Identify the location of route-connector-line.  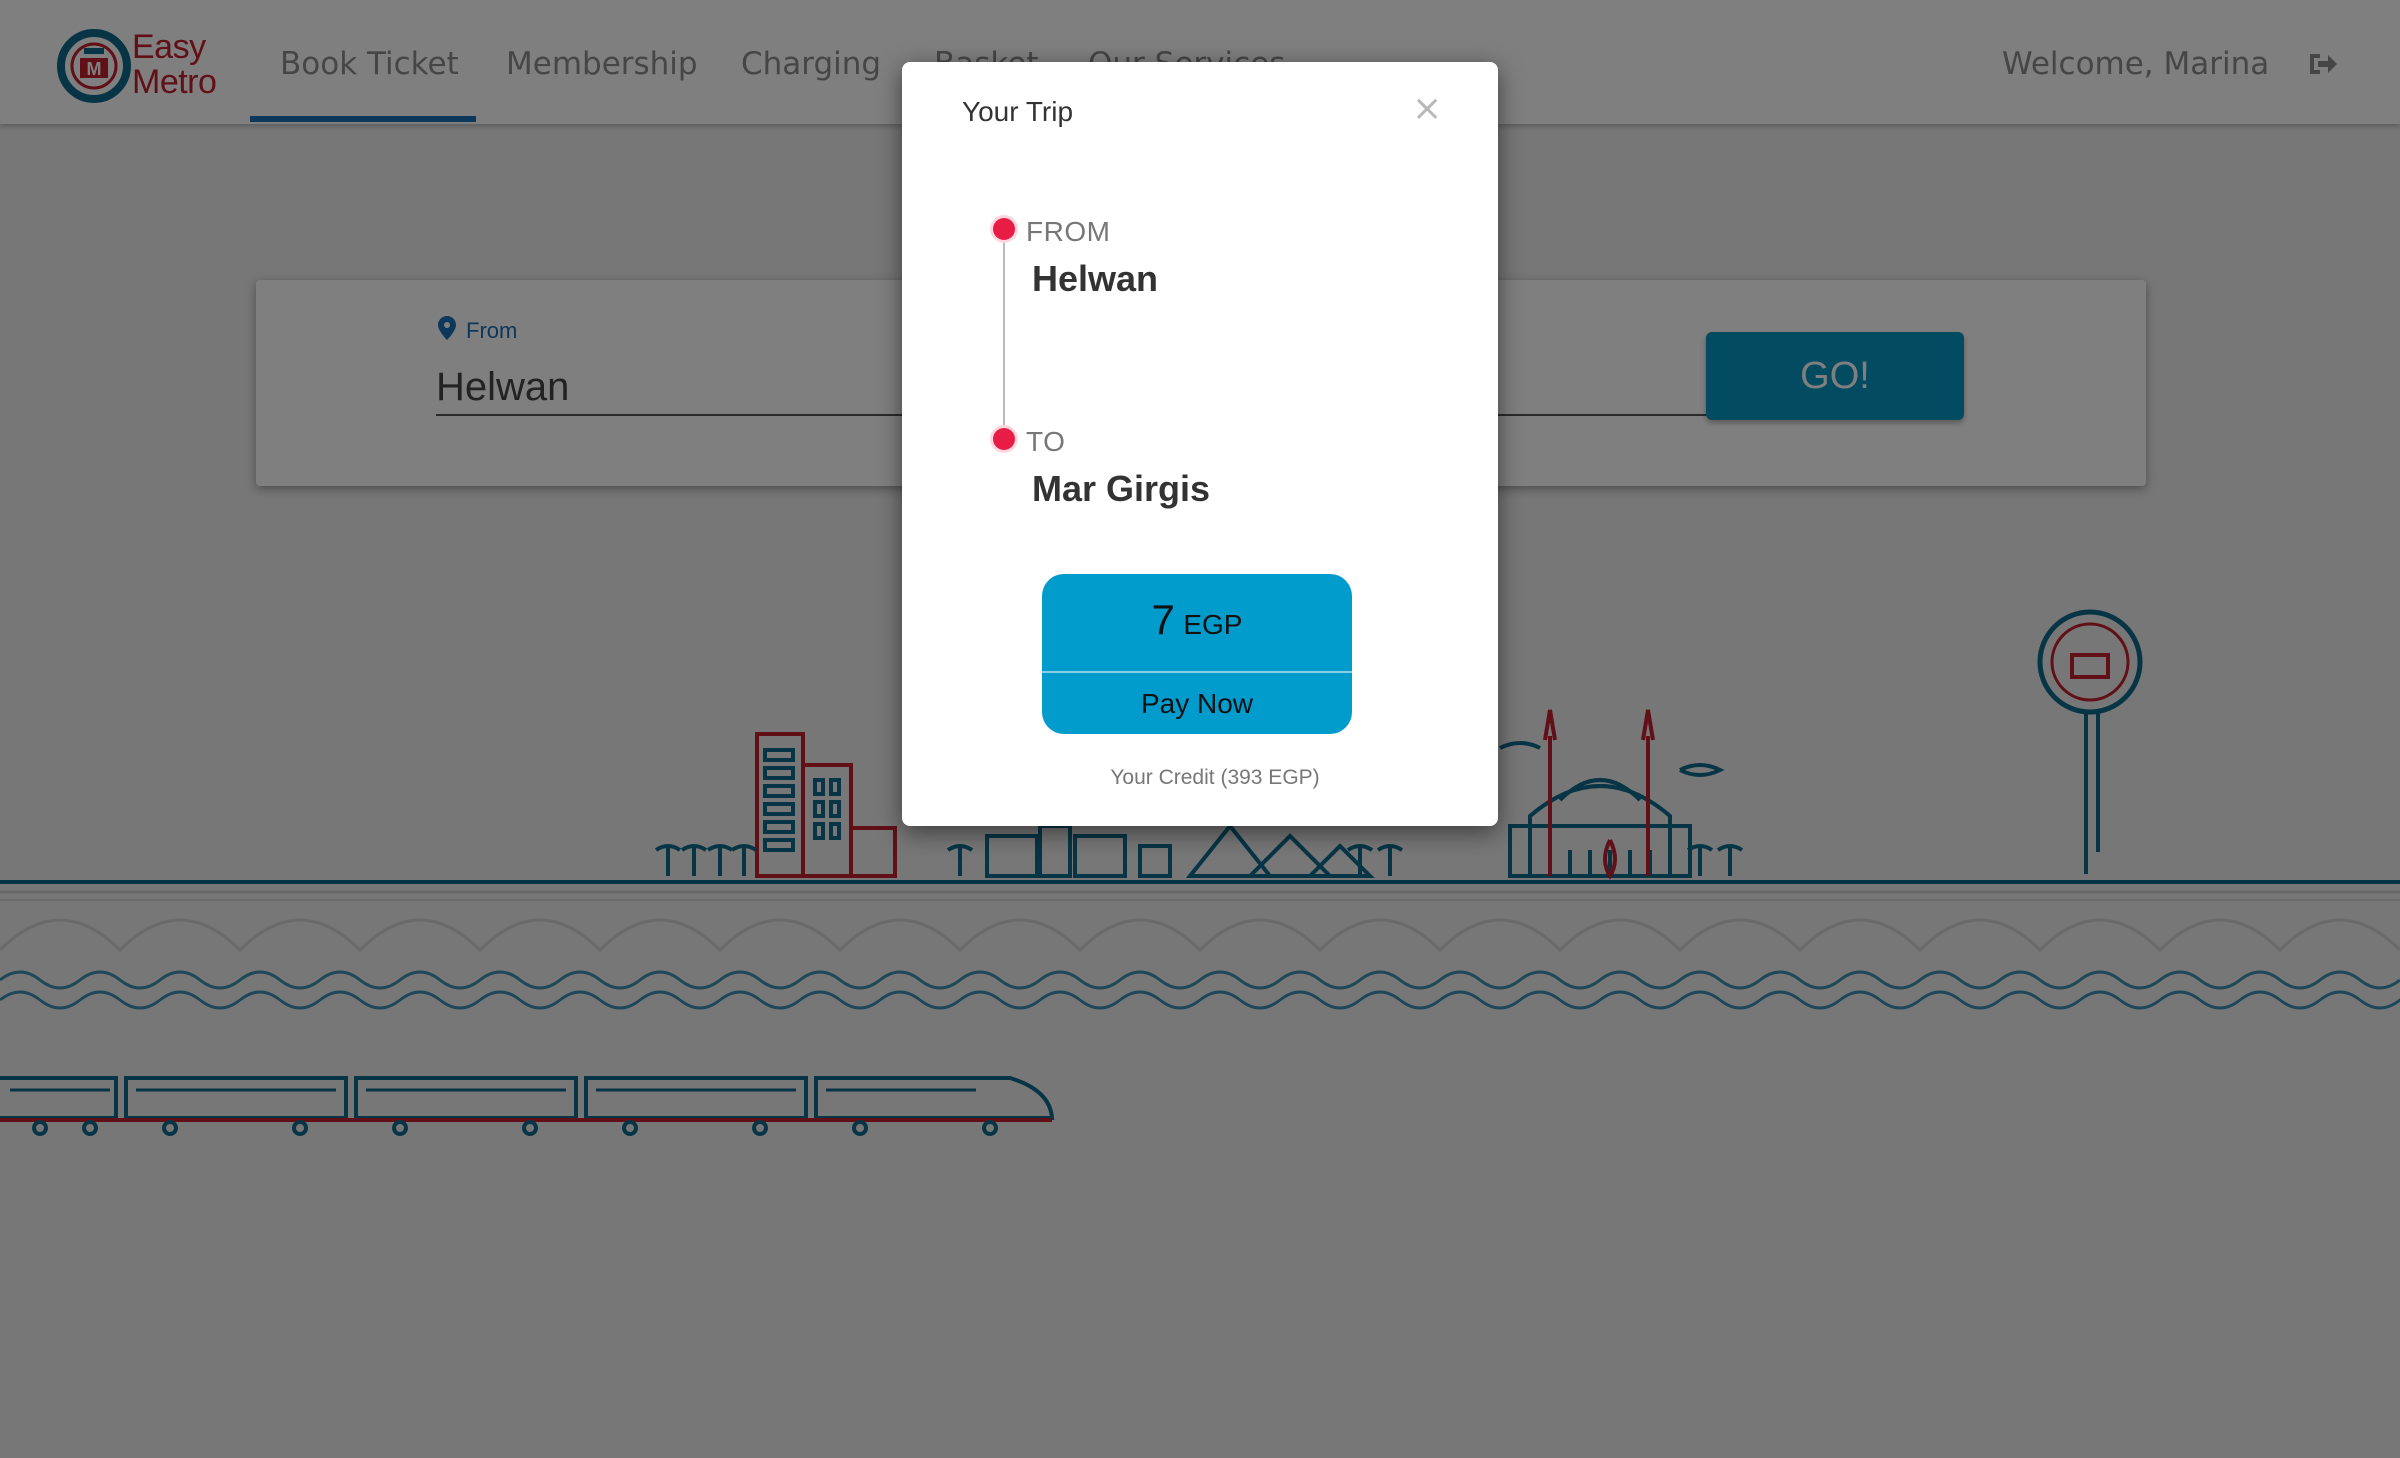
(1004, 337).